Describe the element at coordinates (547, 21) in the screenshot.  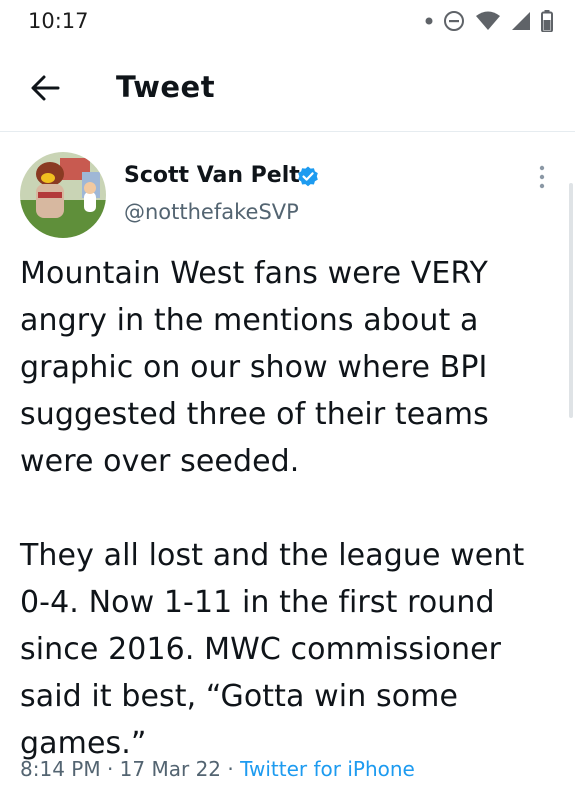
I see `battery-icon` at that location.